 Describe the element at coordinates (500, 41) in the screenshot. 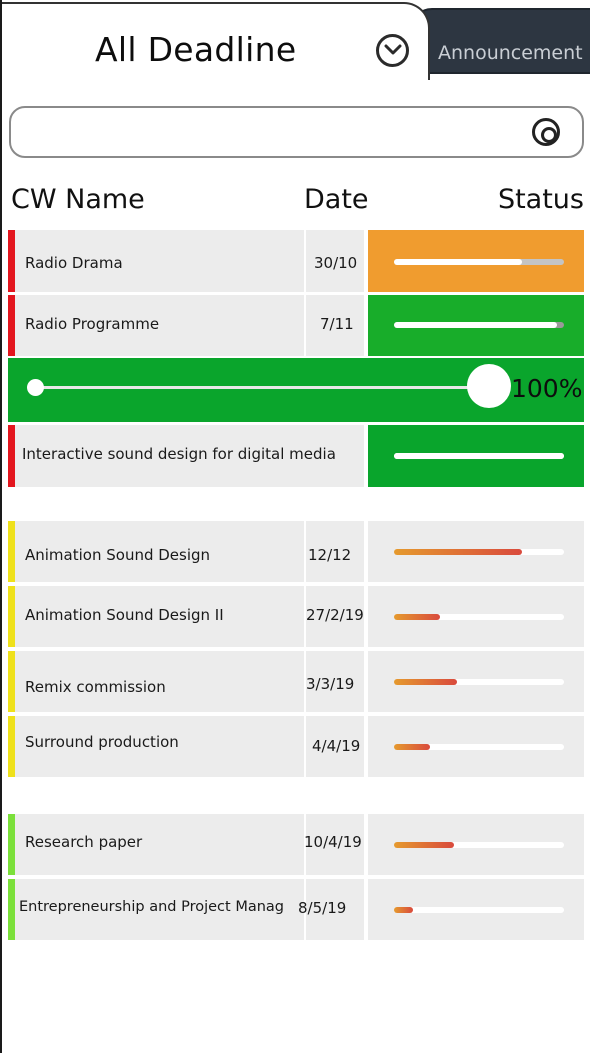

I see `tab-announcement: Announcement` at that location.